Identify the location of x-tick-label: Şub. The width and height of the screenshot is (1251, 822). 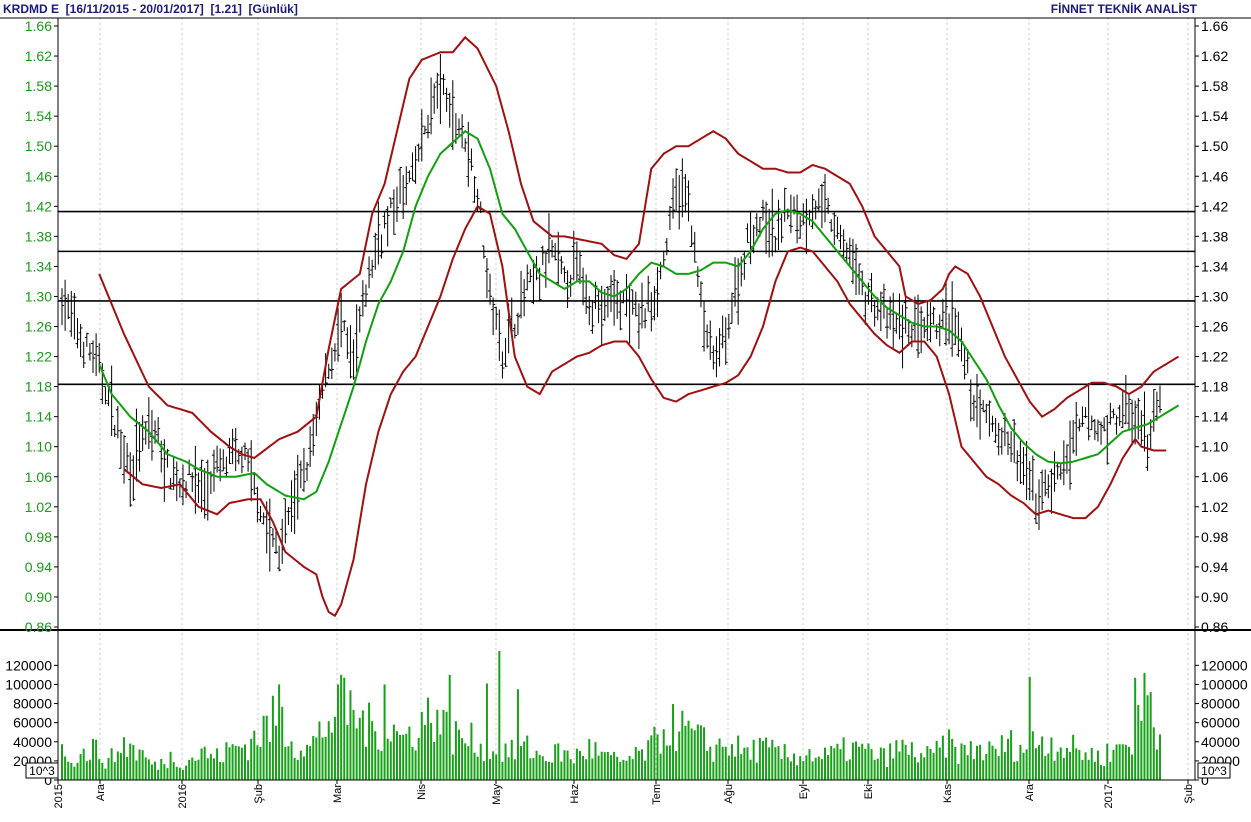
(259, 794).